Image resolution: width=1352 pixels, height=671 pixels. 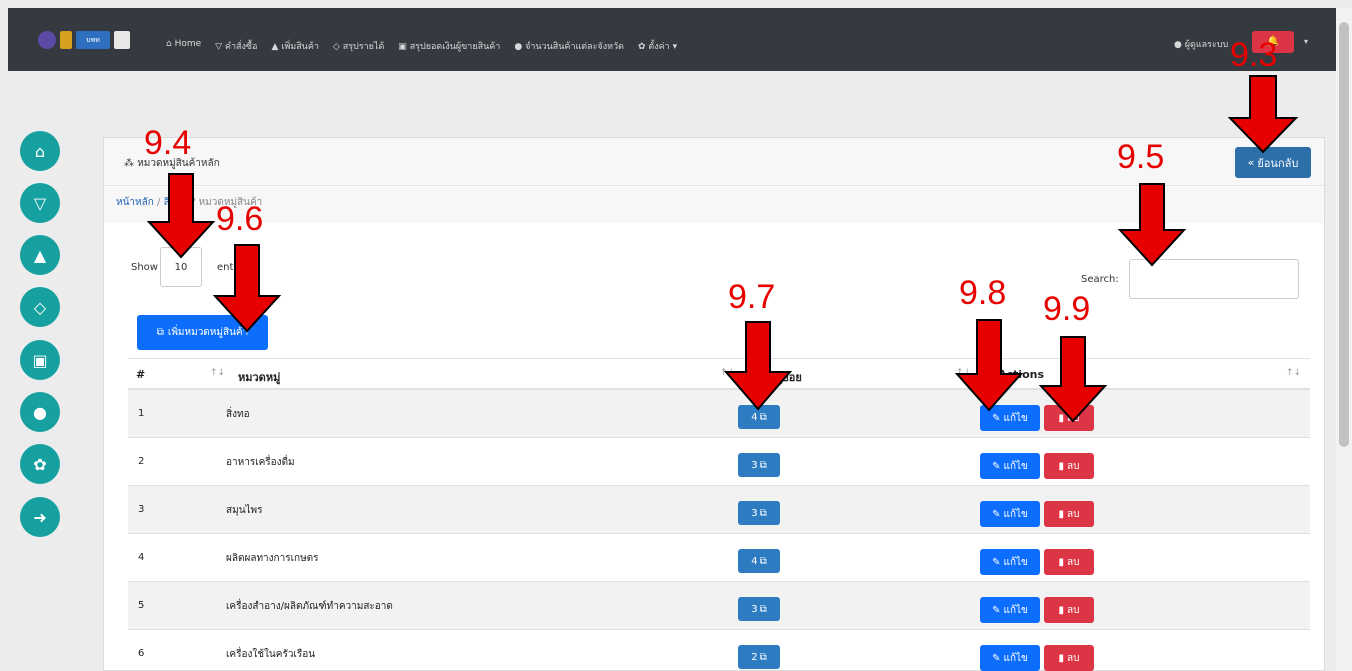 I want to click on annotation-label: 9.7, so click(x=752, y=297).